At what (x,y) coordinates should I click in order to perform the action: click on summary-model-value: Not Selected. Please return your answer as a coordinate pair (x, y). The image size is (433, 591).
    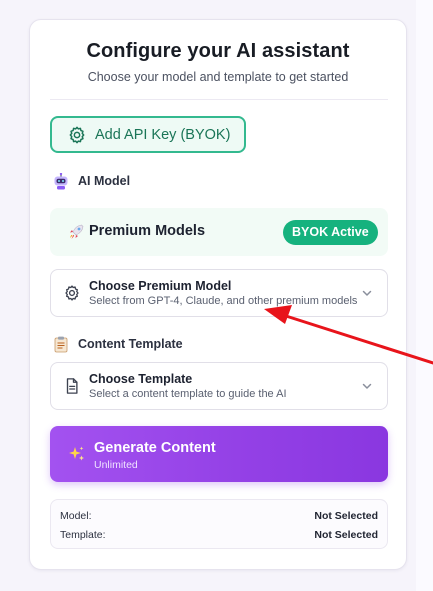
    Looking at the image, I should click on (346, 516).